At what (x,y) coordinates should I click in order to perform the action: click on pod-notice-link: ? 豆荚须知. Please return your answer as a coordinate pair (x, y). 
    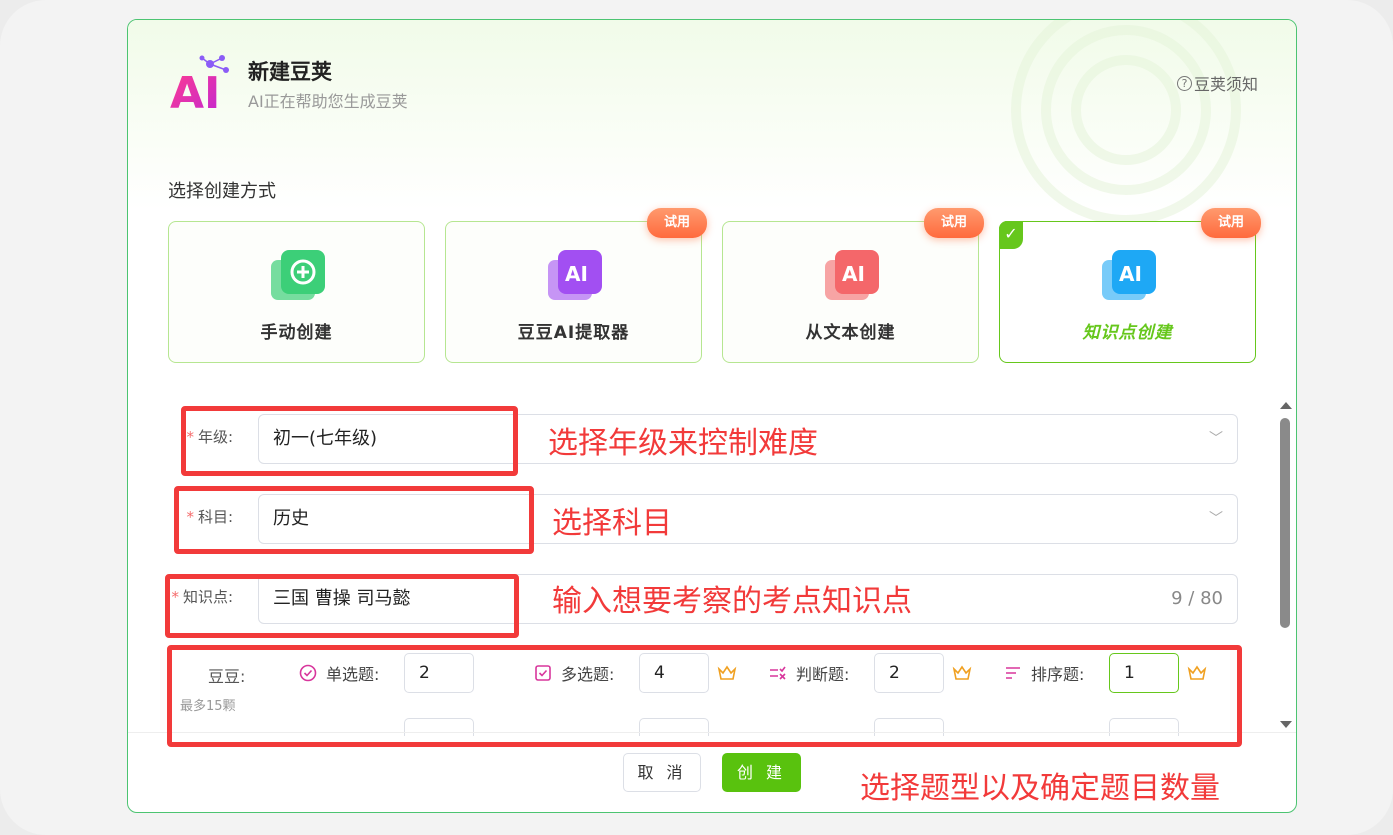
    Looking at the image, I should click on (1217, 83).